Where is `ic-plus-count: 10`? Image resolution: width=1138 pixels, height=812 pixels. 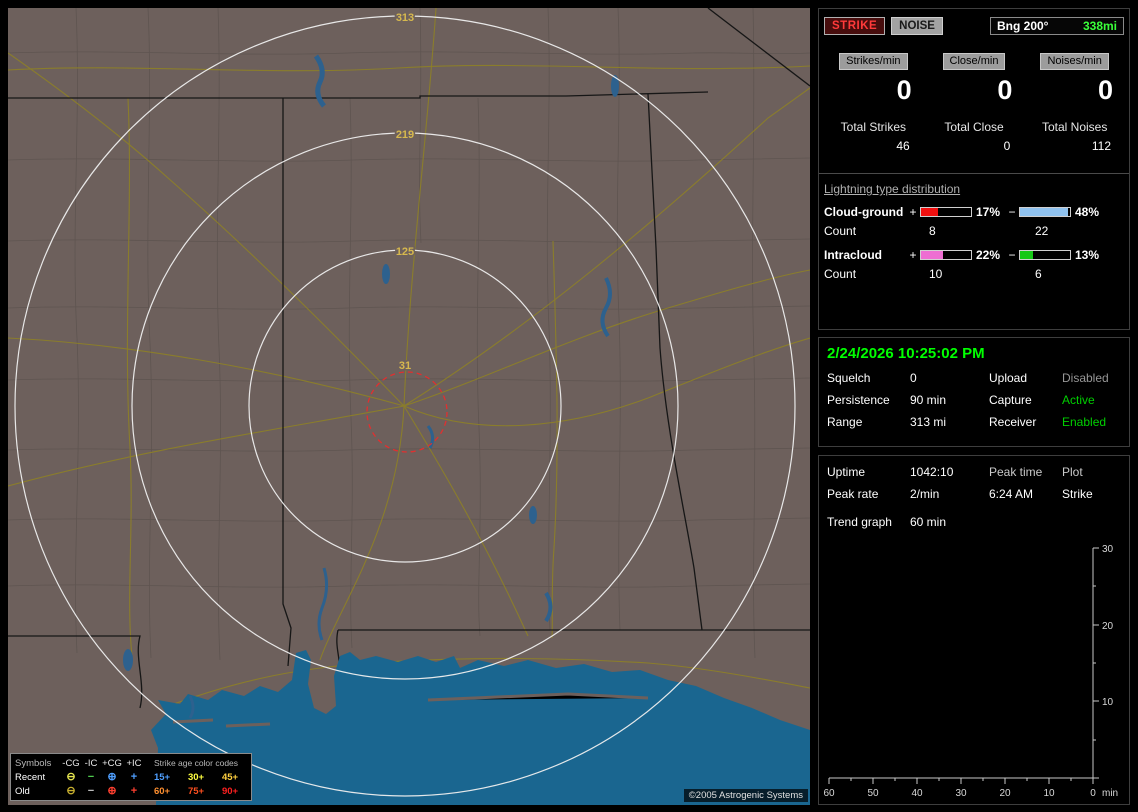 ic-plus-count: 10 is located at coordinates (936, 274).